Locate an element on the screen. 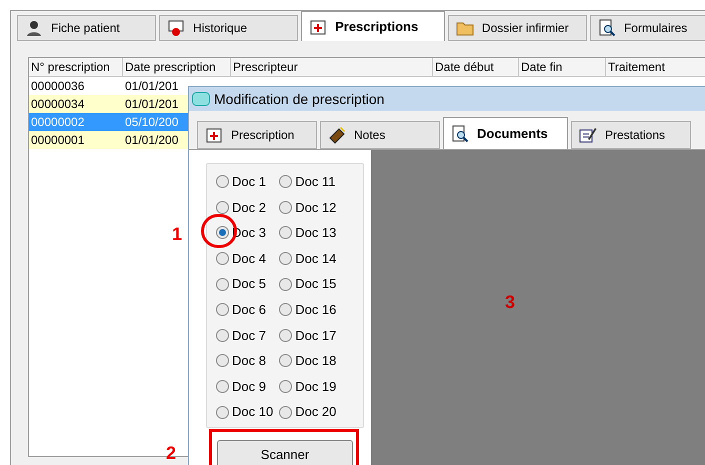  document-radio: Doc 9 is located at coordinates (245, 387).